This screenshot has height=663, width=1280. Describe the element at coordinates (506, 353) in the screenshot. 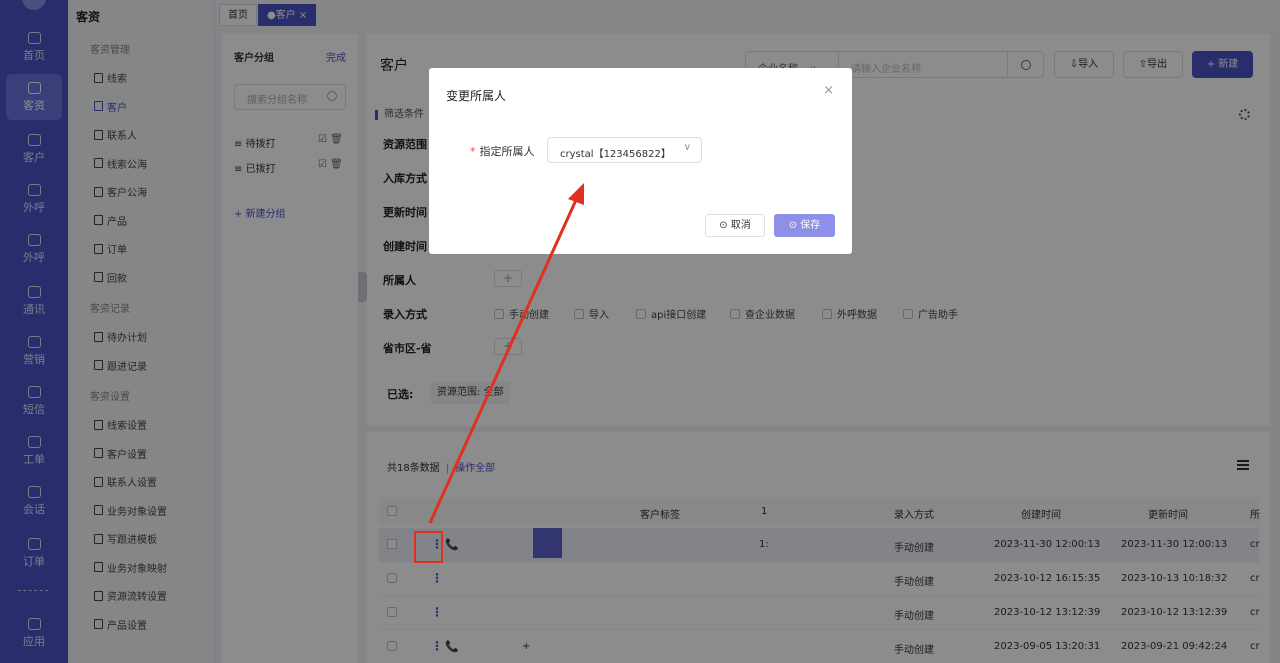

I see `annotation-arrow` at that location.